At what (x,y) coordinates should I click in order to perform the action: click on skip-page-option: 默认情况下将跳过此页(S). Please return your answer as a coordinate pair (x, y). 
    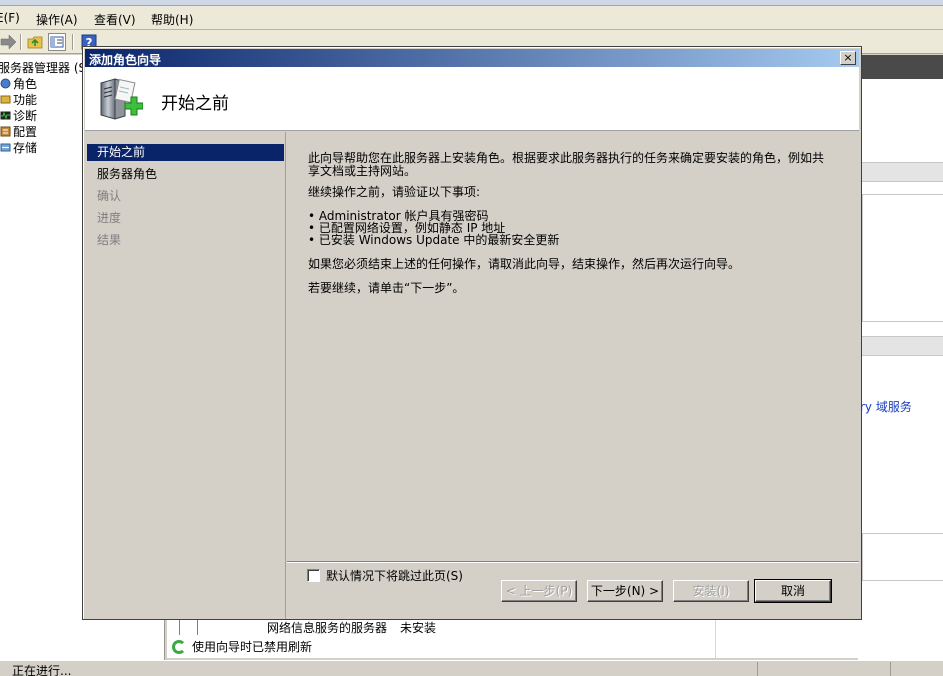
    Looking at the image, I should click on (385, 575).